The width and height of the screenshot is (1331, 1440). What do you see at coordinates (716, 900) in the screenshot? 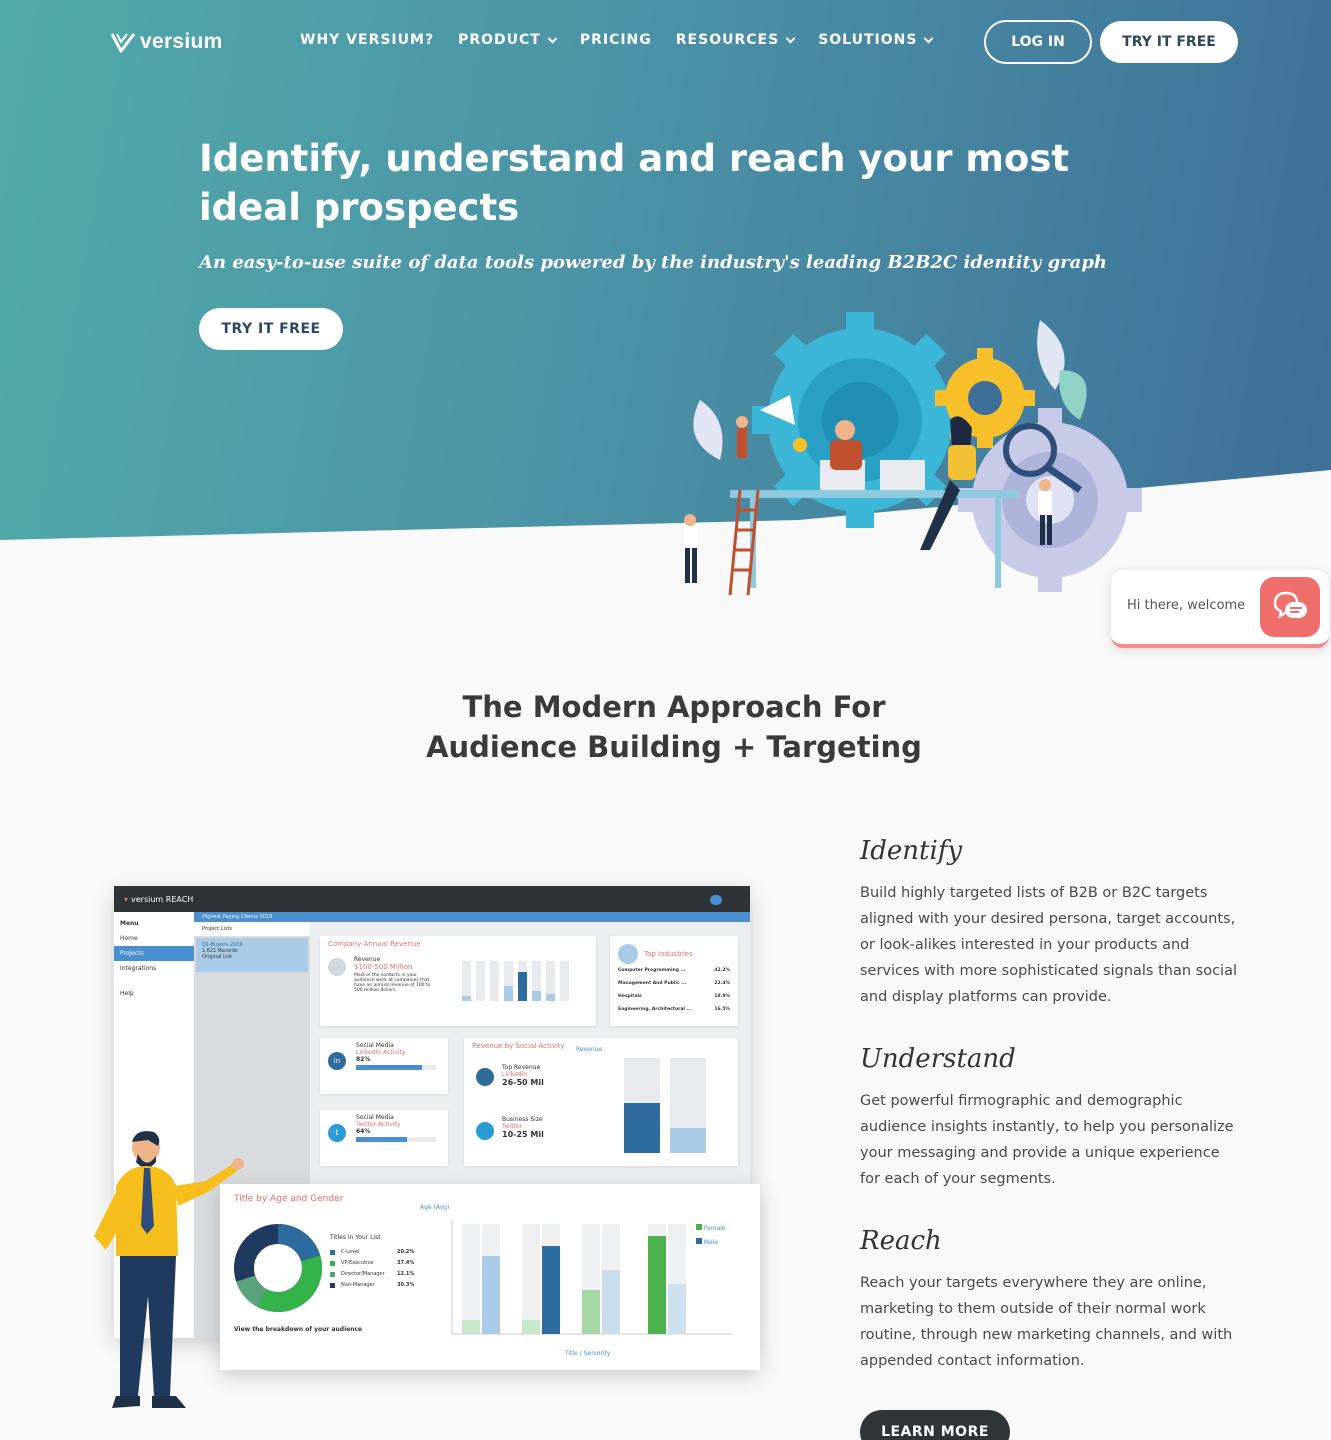
I see `avatar` at bounding box center [716, 900].